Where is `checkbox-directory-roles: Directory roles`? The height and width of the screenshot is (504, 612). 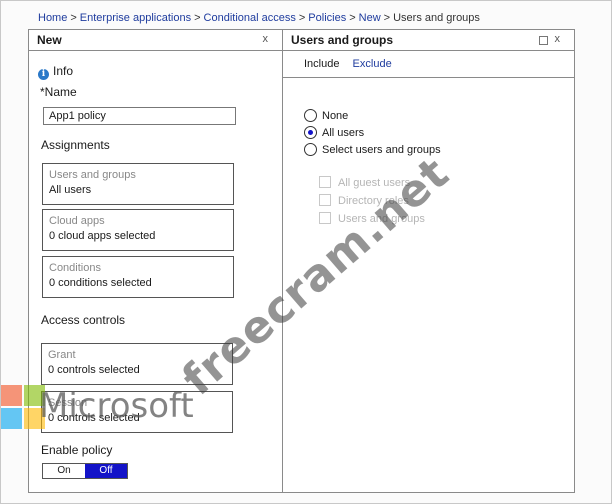 checkbox-directory-roles: Directory roles is located at coordinates (364, 200).